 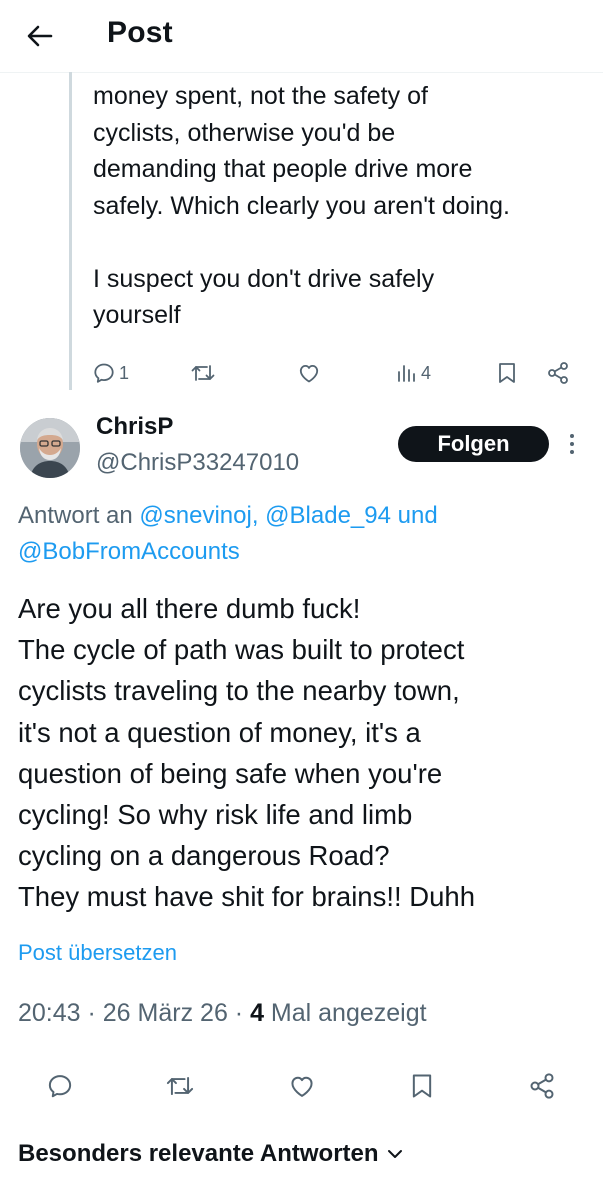 I want to click on chevron-down-icon, so click(x=394, y=1154).